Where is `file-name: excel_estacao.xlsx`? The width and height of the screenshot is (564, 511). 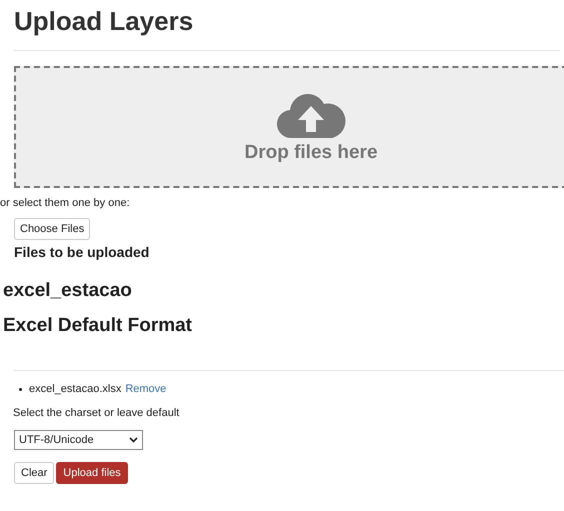
file-name: excel_estacao.xlsx is located at coordinates (75, 389).